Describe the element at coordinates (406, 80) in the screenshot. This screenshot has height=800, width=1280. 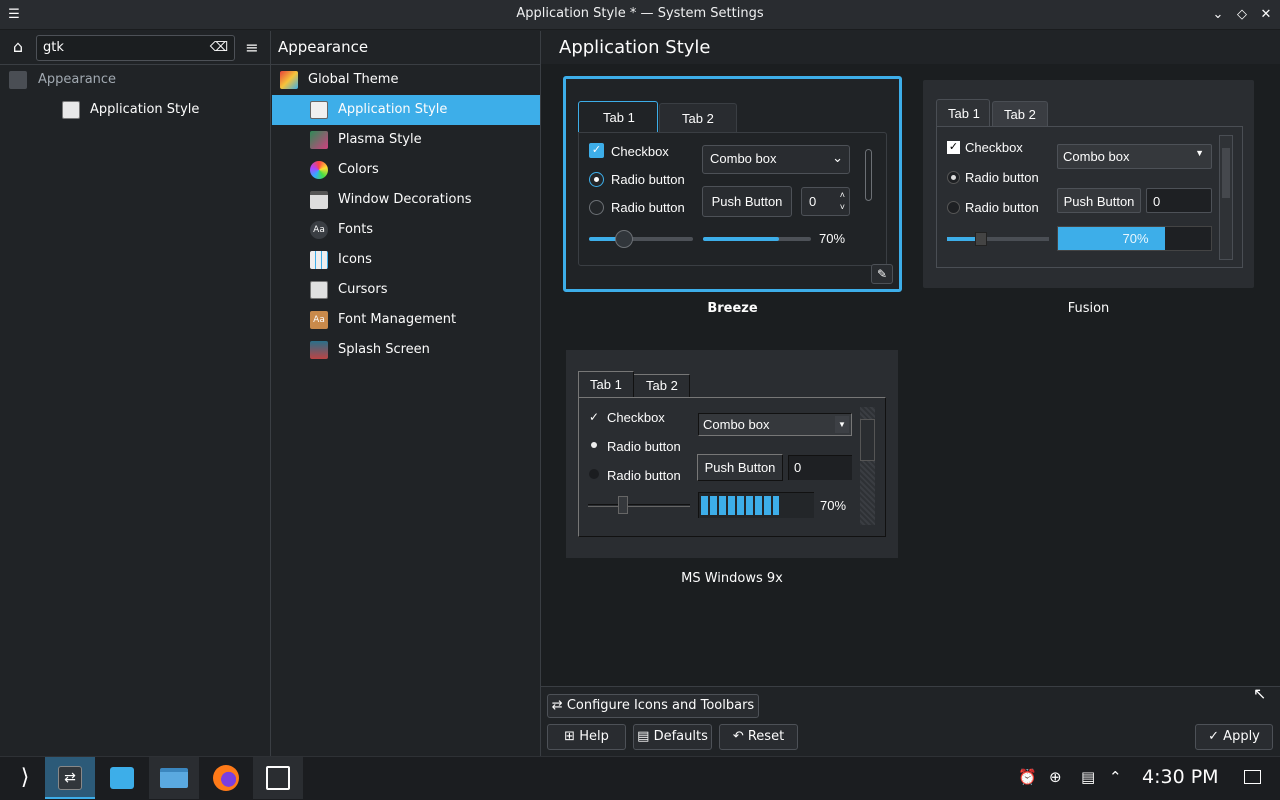
I see `category-global-theme: Global Theme` at that location.